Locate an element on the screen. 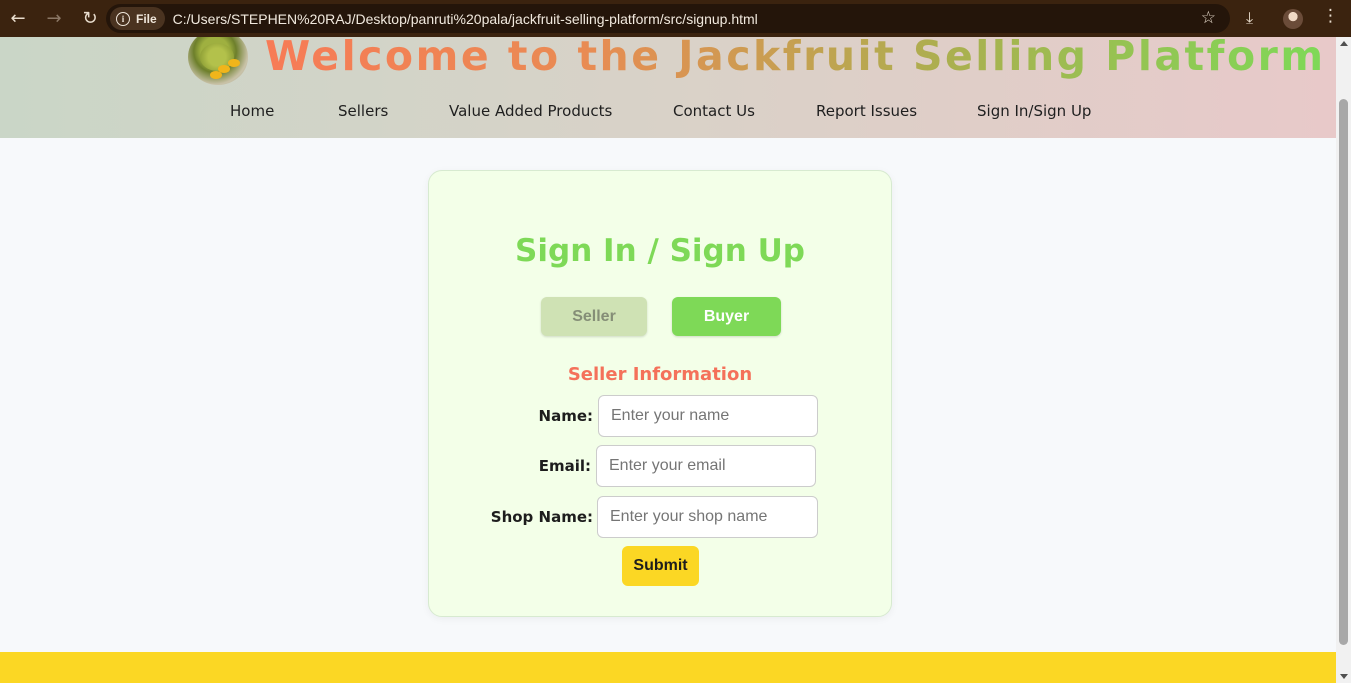 The width and height of the screenshot is (1351, 683). name-label: Name: is located at coordinates (565, 416).